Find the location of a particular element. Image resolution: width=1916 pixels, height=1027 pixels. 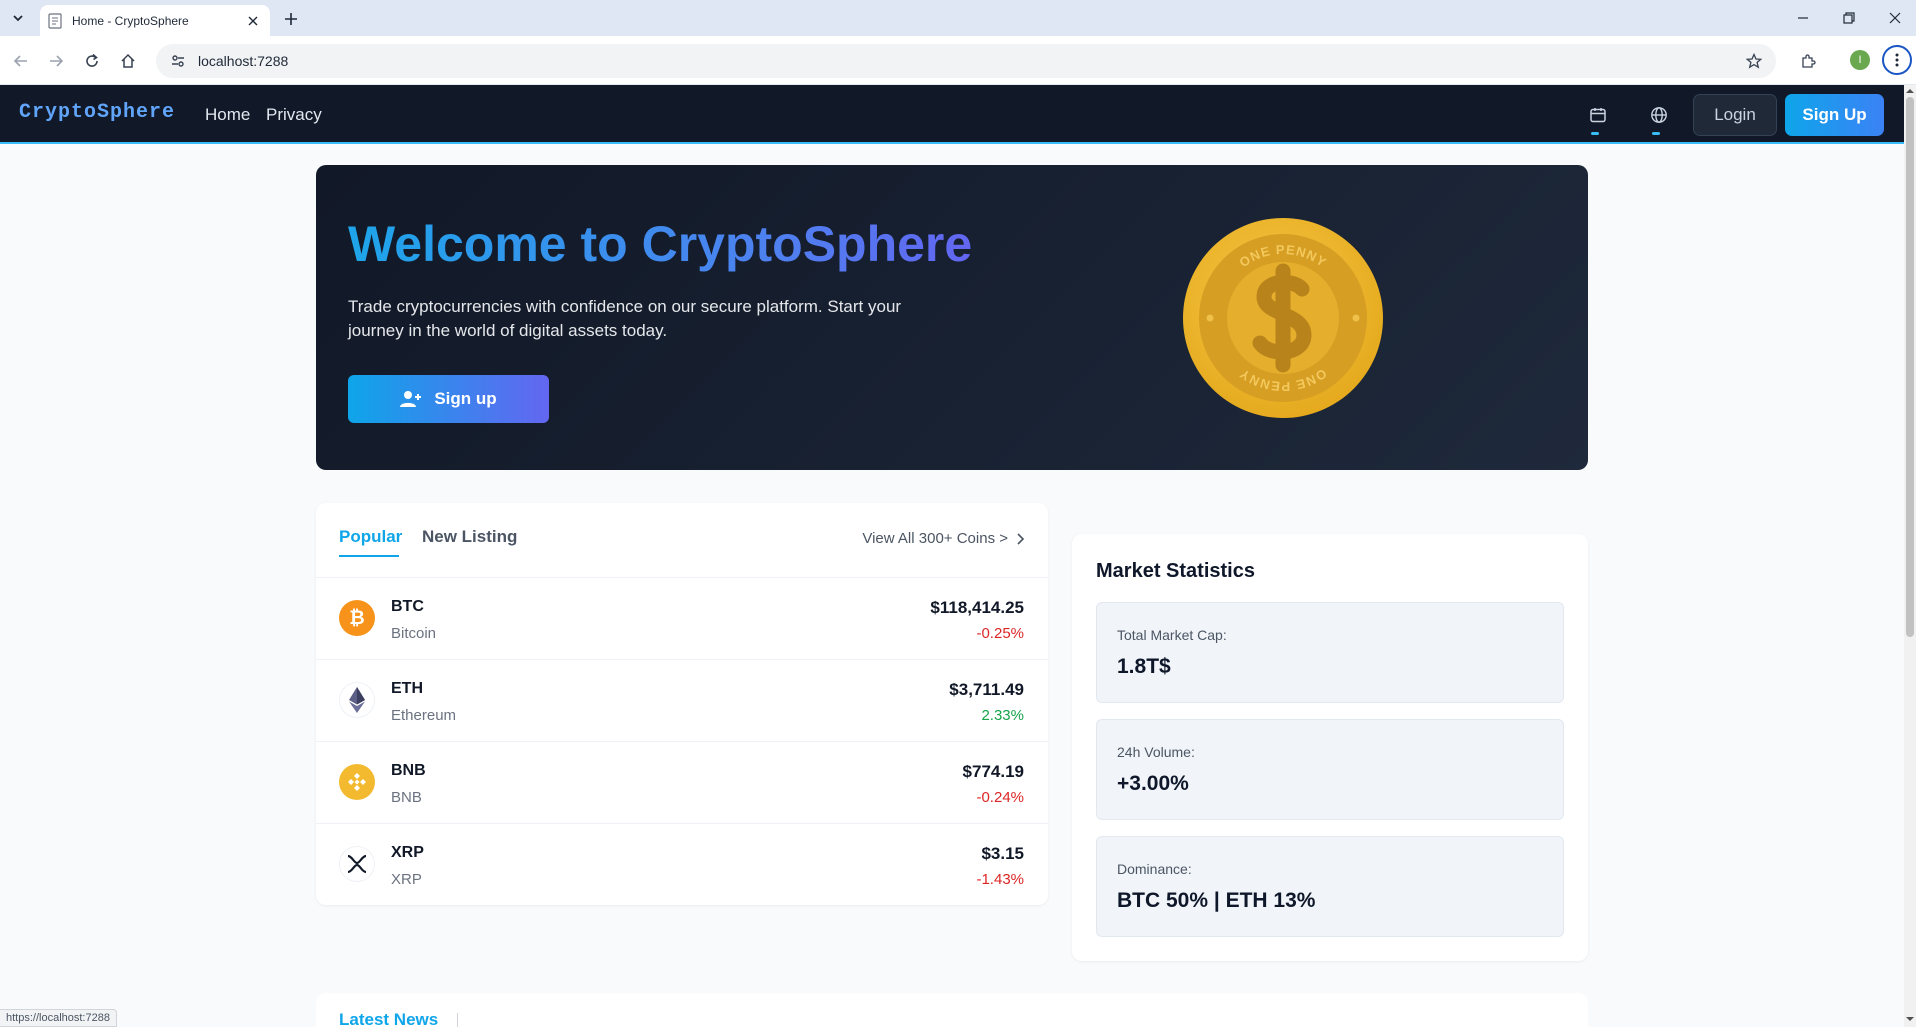

coin-price: $3.15 is located at coordinates (1002, 853).